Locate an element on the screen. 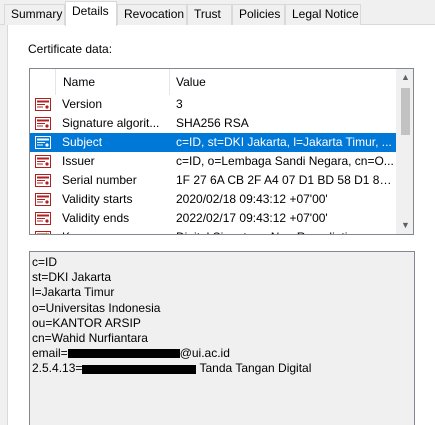  detail-line: ou=KANTOR ARSIP is located at coordinates (86, 322).